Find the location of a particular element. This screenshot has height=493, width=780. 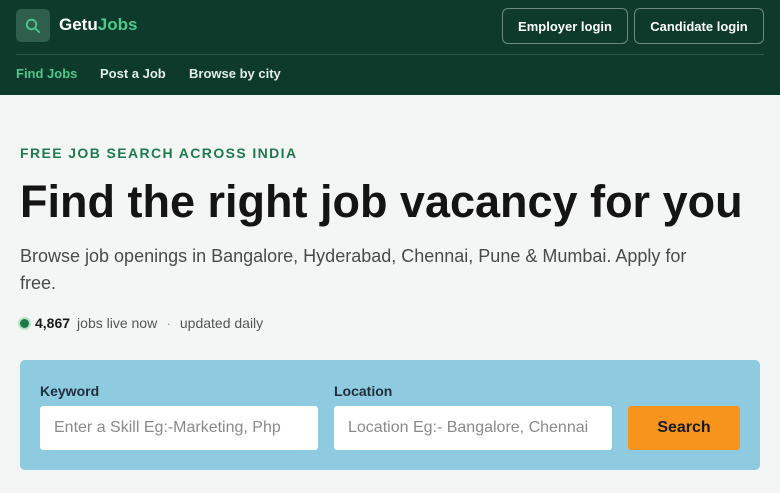

keyword-label: Keyword is located at coordinates (70, 391).